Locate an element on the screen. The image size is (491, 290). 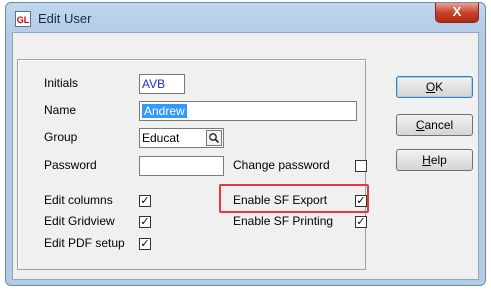
edit-pdf-setup-checkbox: ✓ is located at coordinates (145, 244).